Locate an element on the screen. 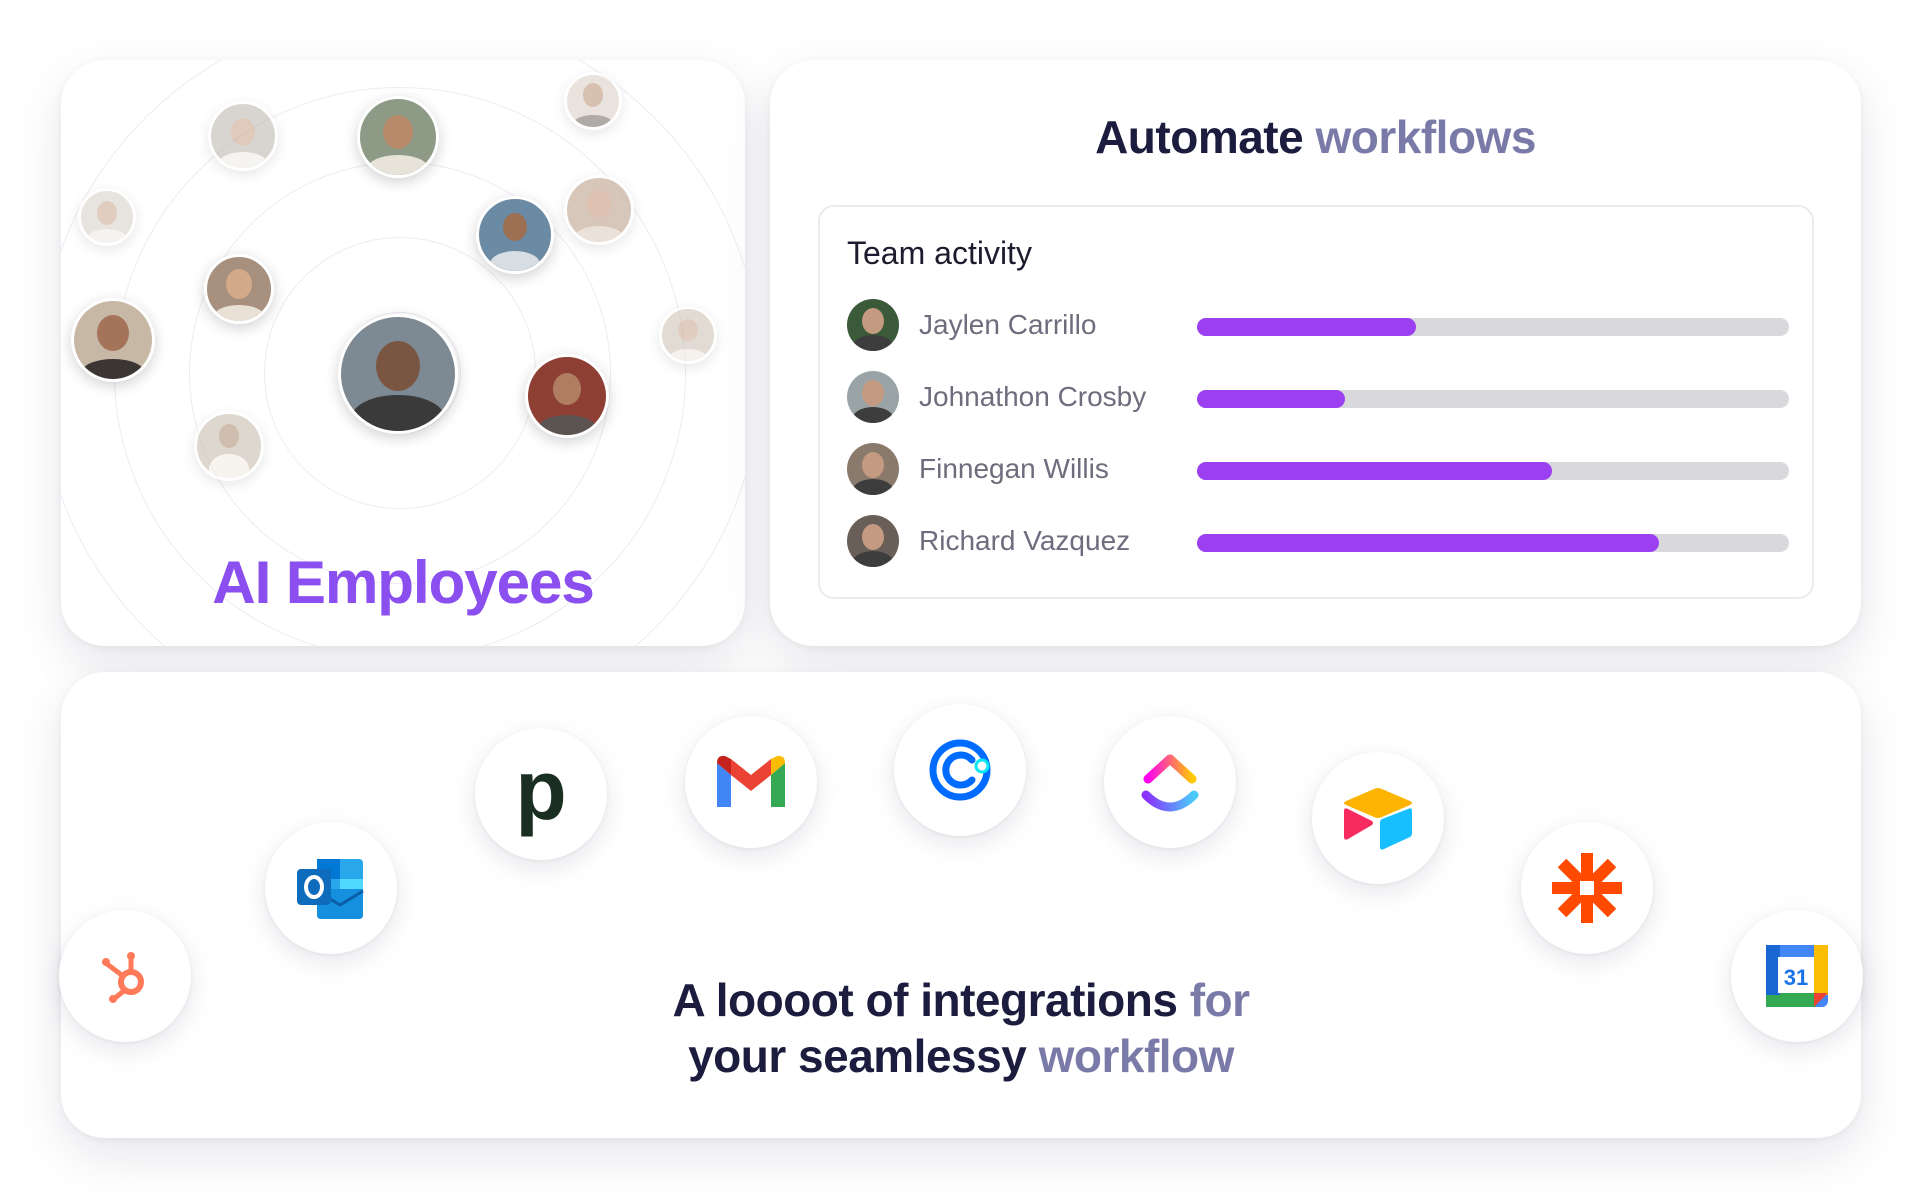 Image resolution: width=1920 pixels, height=1200 pixels. zapier-icon is located at coordinates (1587, 888).